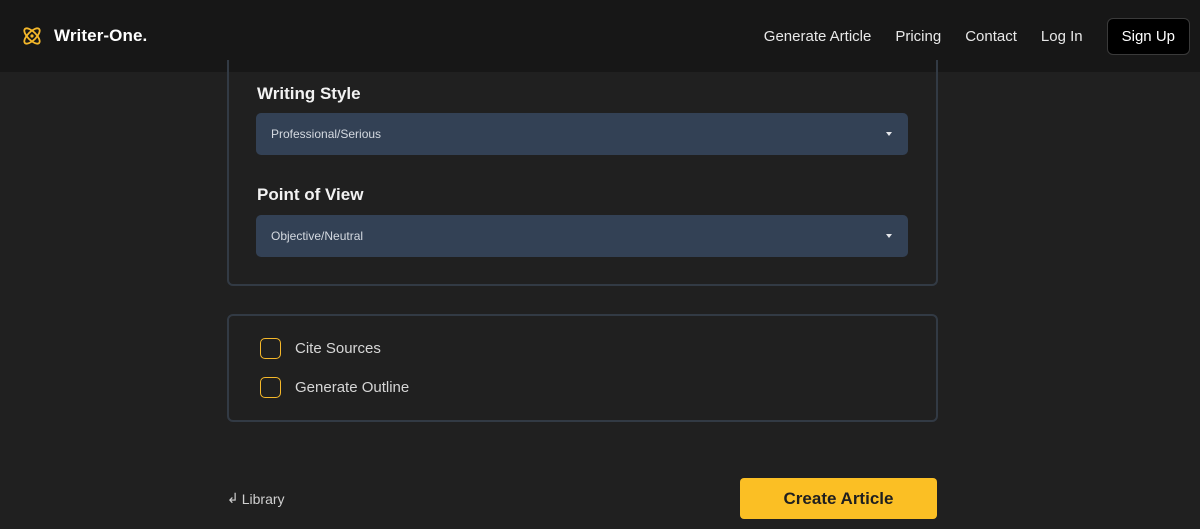 Image resolution: width=1200 pixels, height=529 pixels. What do you see at coordinates (101, 35) in the screenshot?
I see `brand-name: Writer-One.` at bounding box center [101, 35].